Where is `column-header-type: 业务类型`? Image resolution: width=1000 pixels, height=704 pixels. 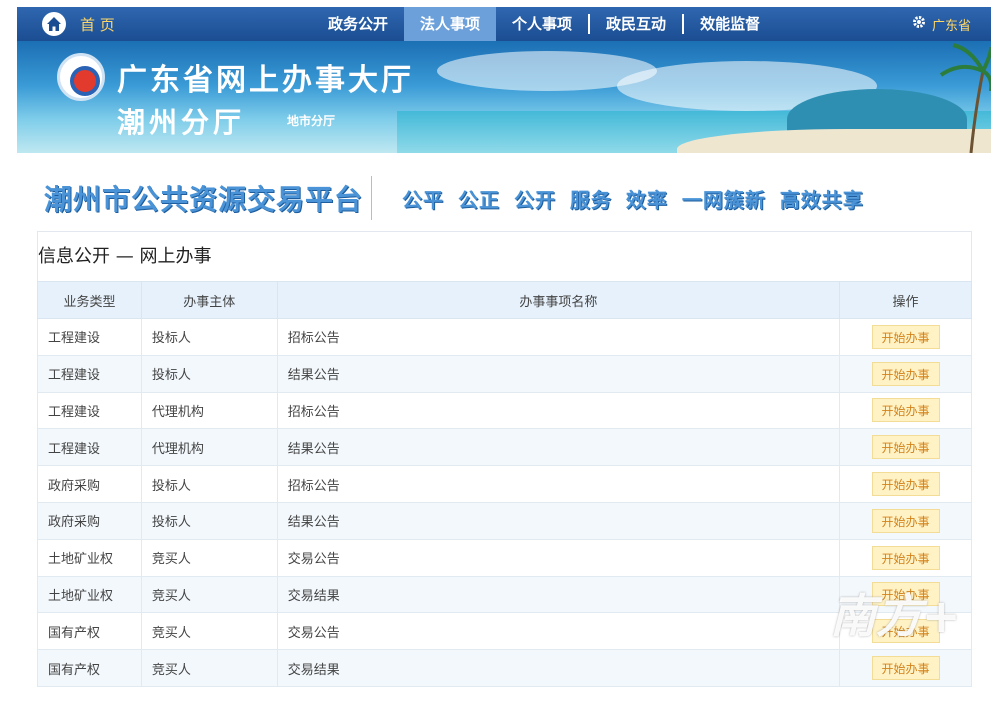
column-header-type: 业务类型 is located at coordinates (89, 300).